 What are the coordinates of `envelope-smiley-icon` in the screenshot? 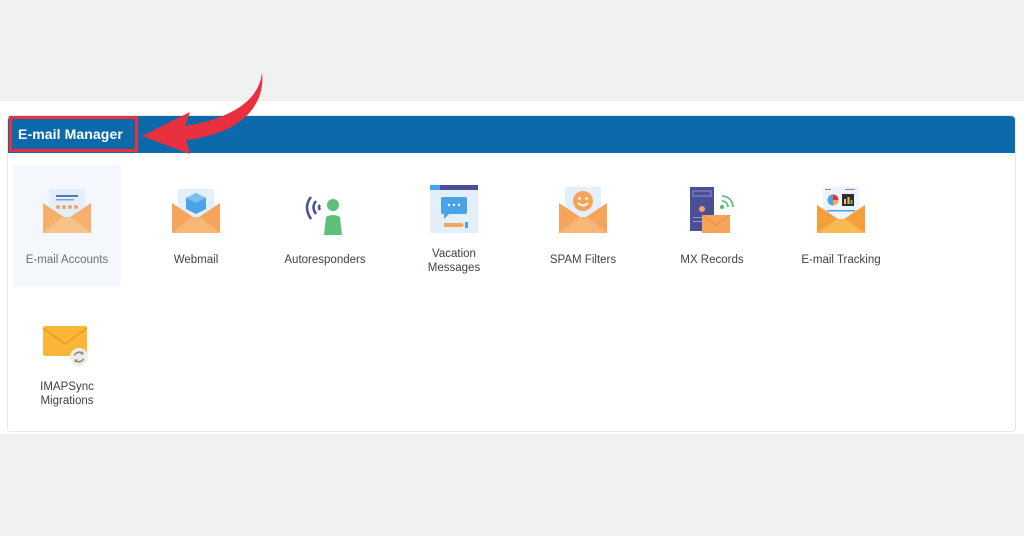 It's located at (583, 210).